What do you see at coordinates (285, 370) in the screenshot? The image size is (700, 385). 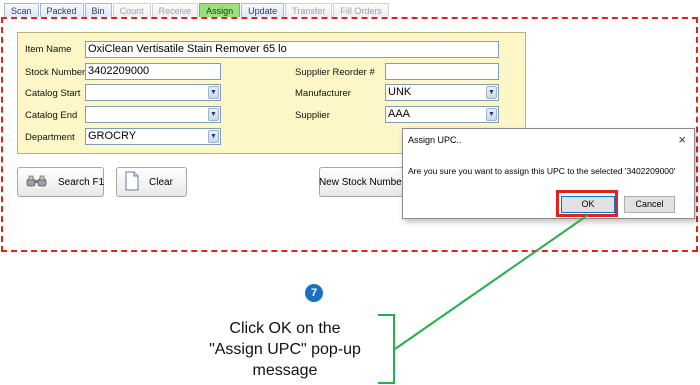 I see `instruction-line-3: message` at bounding box center [285, 370].